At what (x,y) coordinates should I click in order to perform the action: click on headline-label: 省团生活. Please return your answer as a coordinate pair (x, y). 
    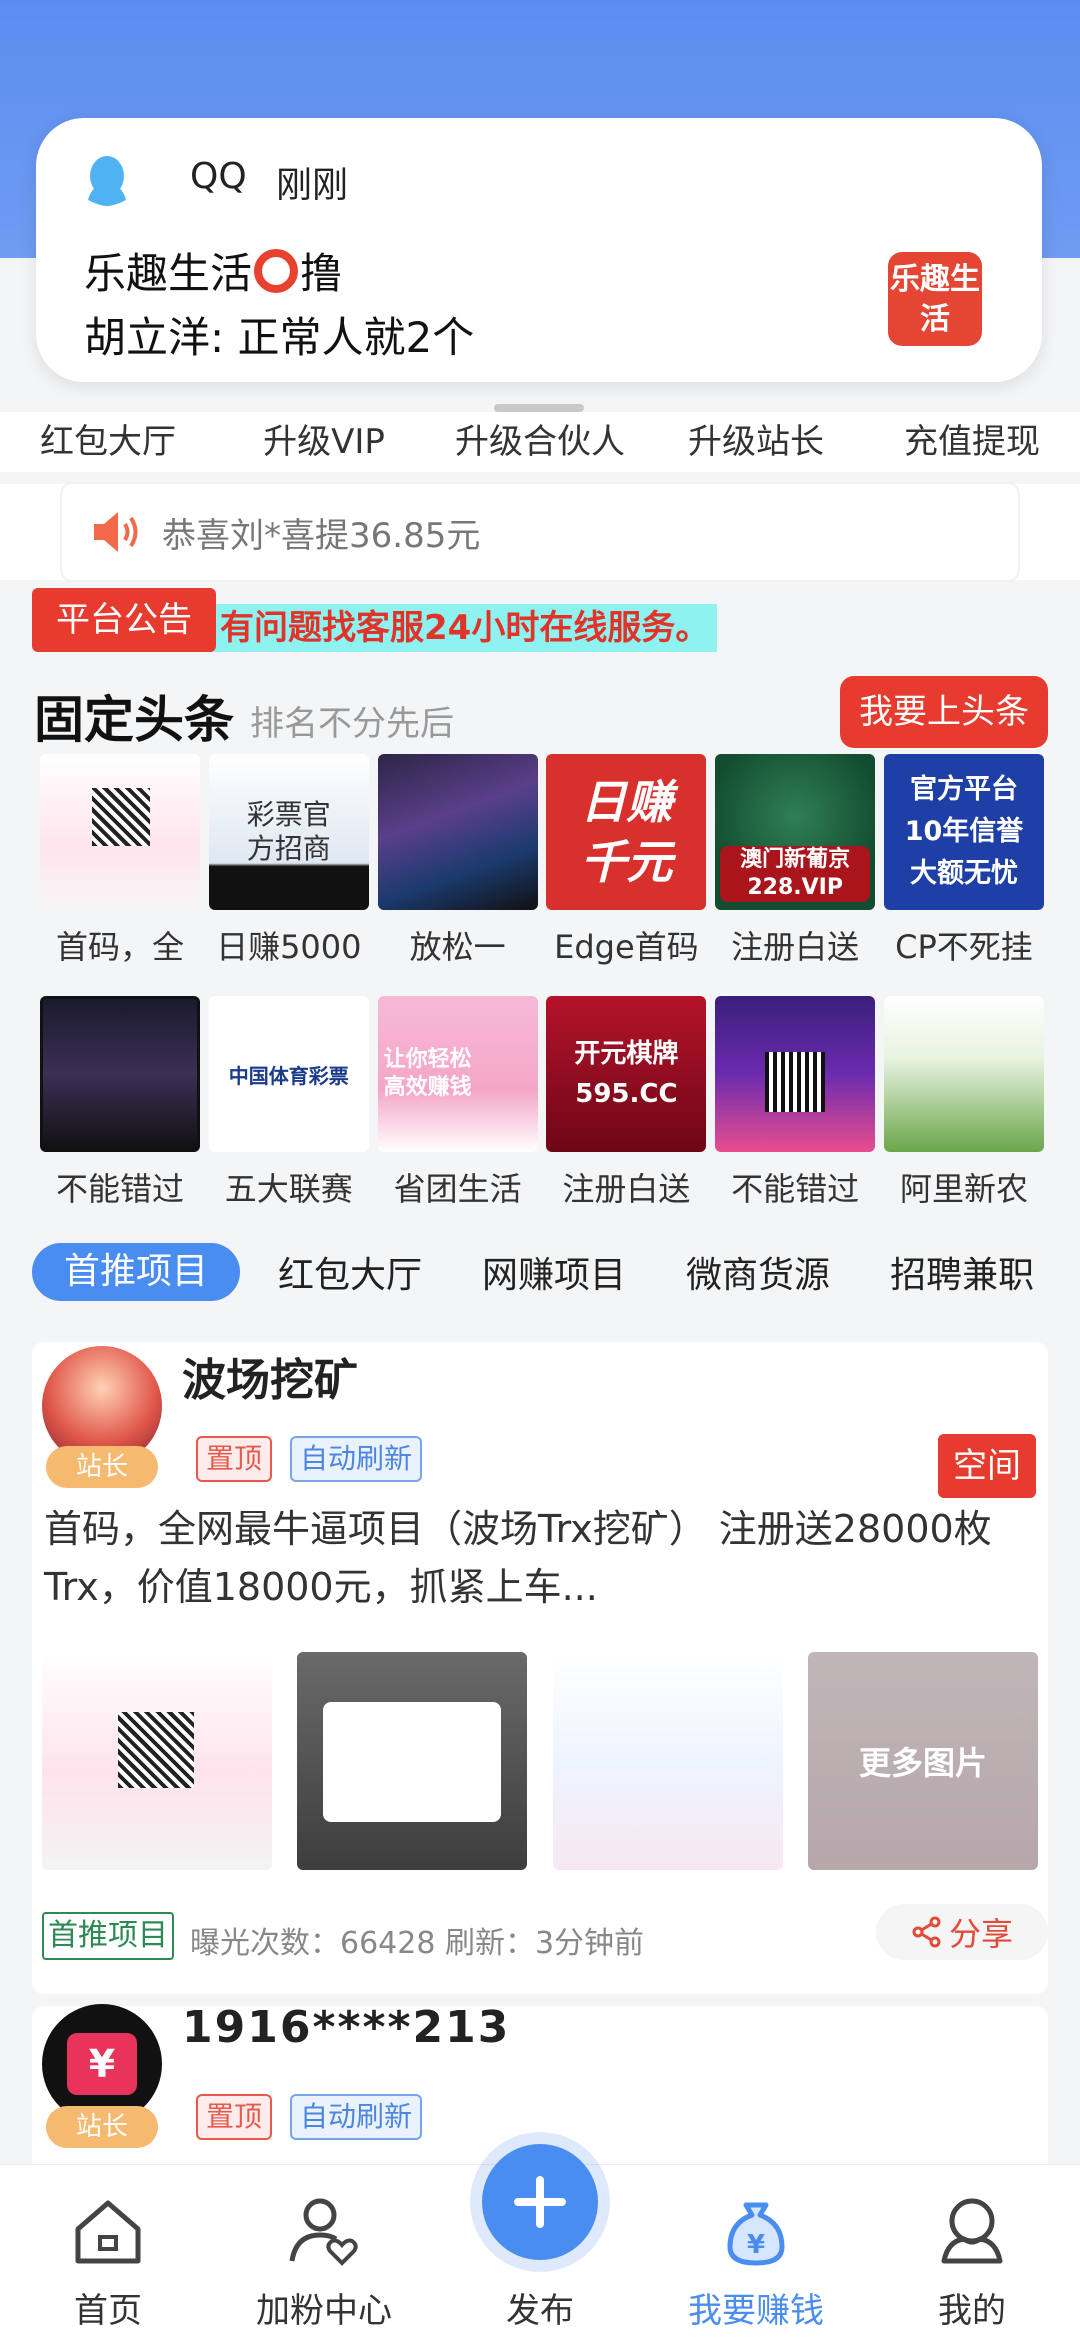
    Looking at the image, I should click on (457, 1189).